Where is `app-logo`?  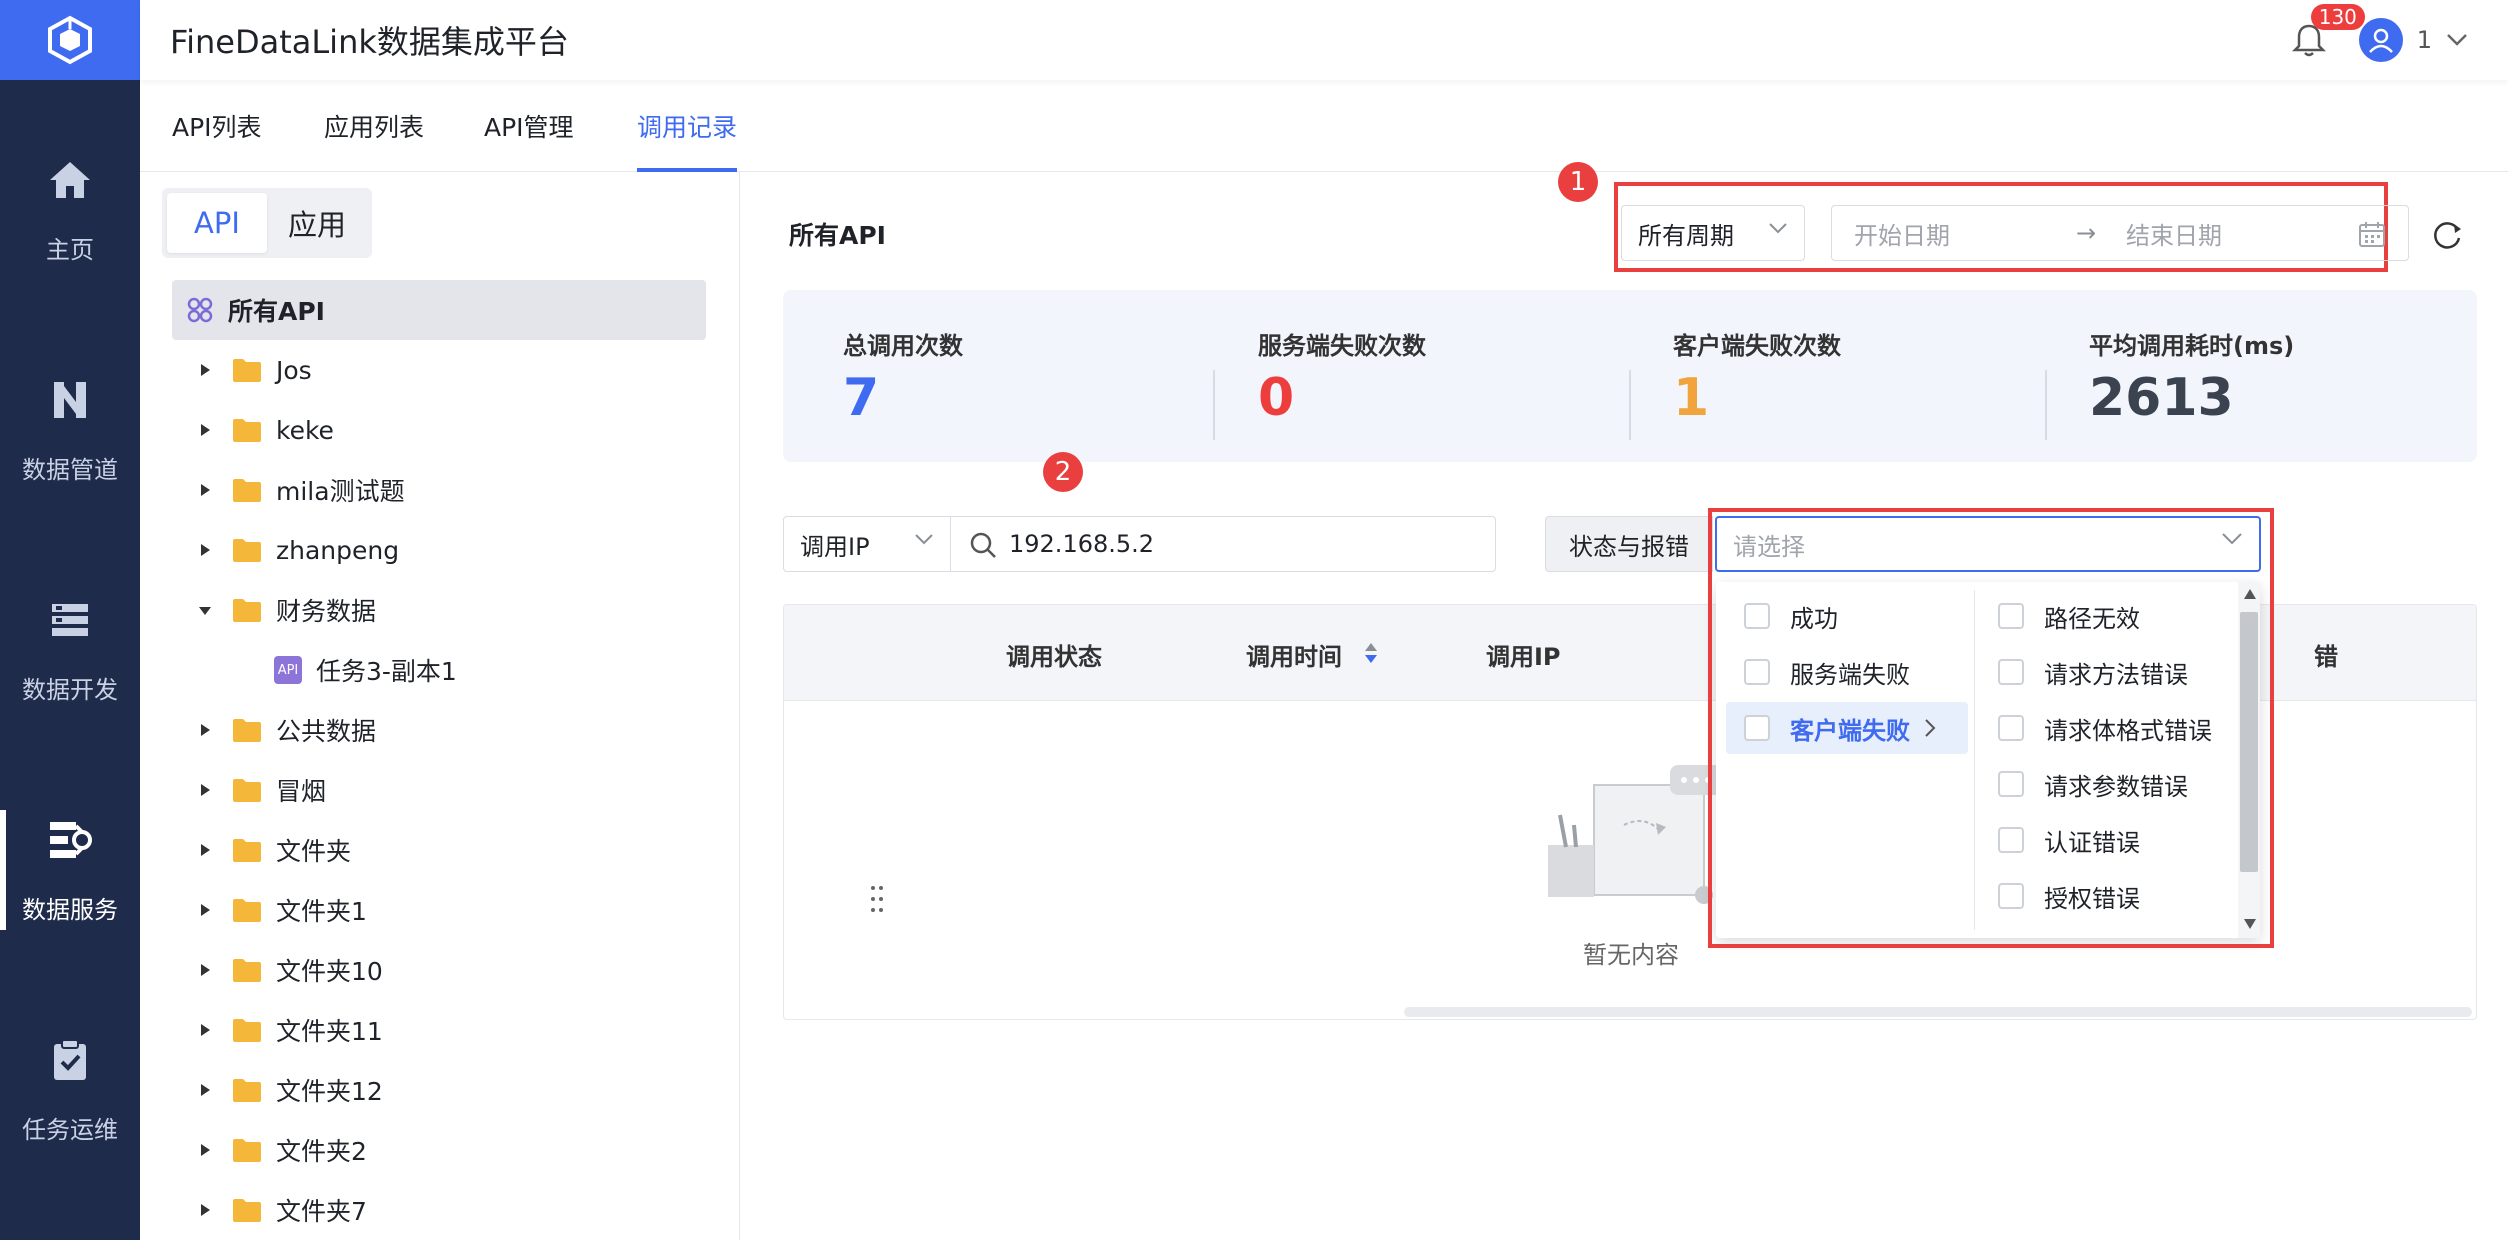
app-logo is located at coordinates (70, 40).